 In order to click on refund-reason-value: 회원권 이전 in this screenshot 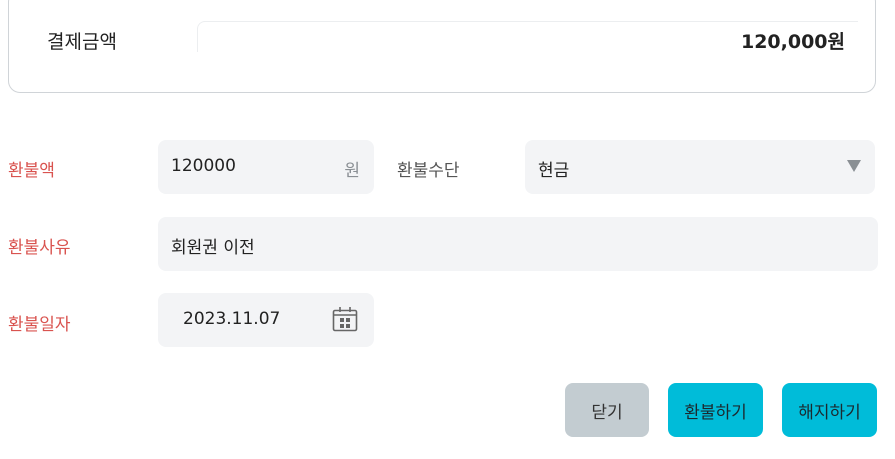, I will do `click(213, 248)`.